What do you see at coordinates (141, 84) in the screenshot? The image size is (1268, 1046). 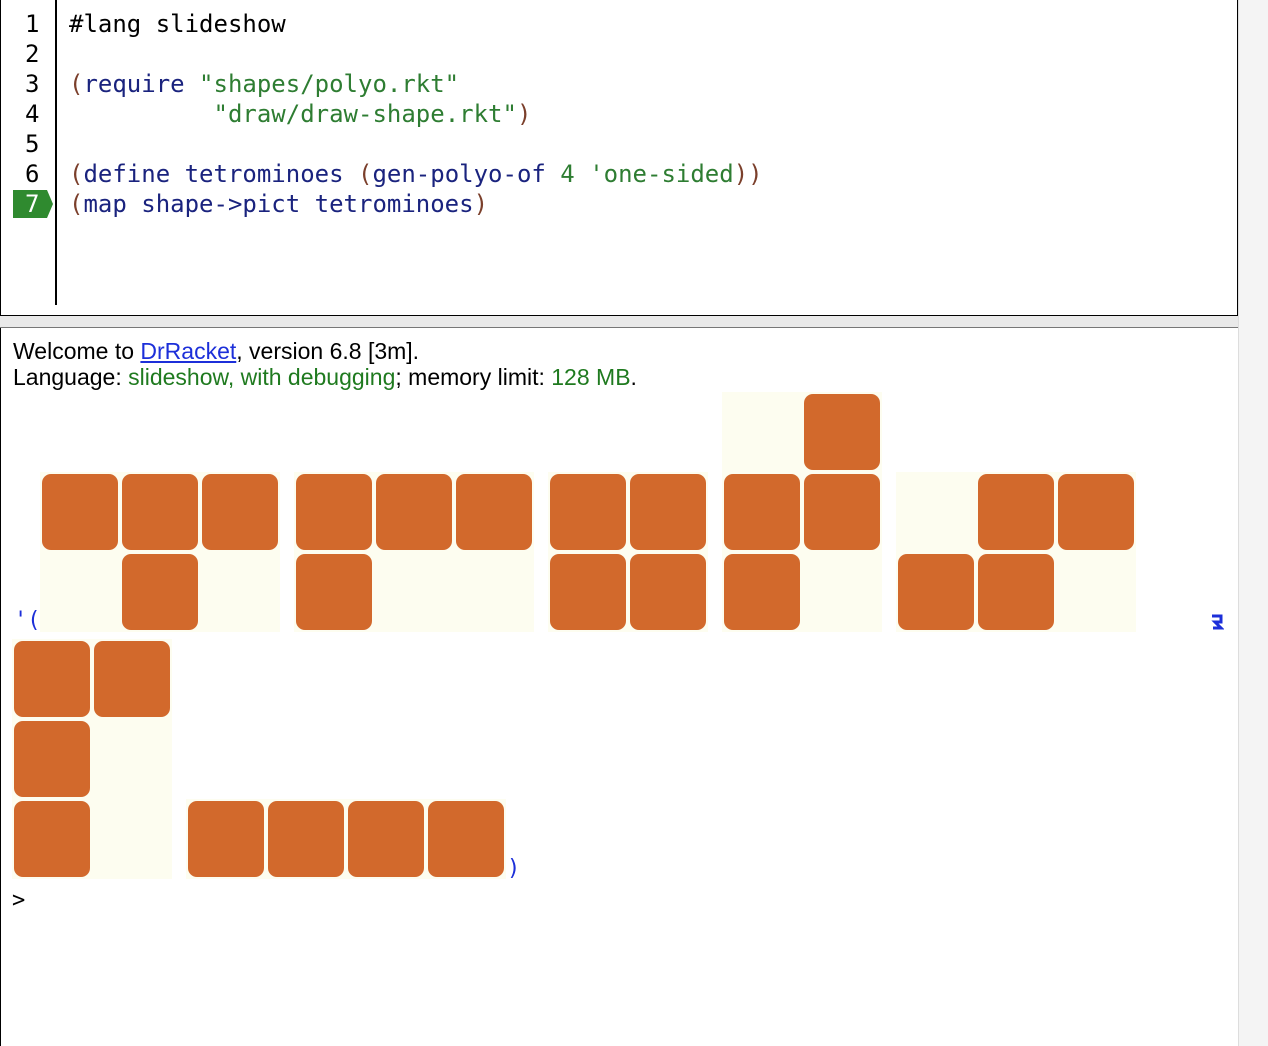 I see `code-token: require` at bounding box center [141, 84].